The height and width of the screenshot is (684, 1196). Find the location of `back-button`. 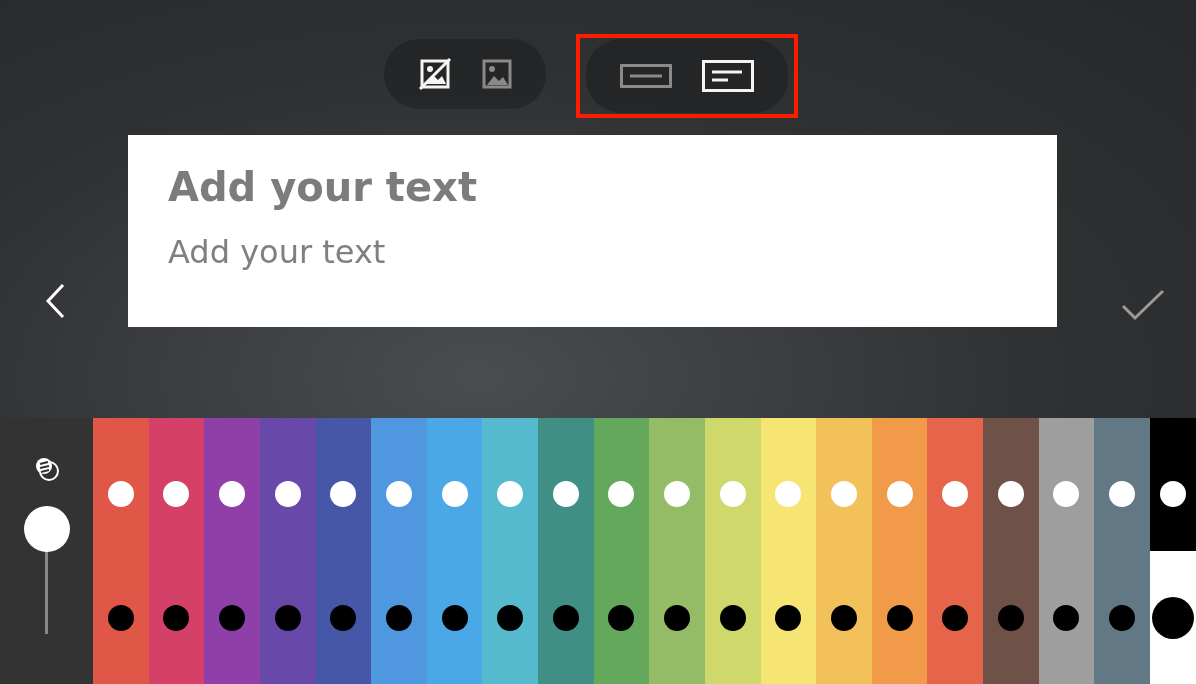

back-button is located at coordinates (55, 301).